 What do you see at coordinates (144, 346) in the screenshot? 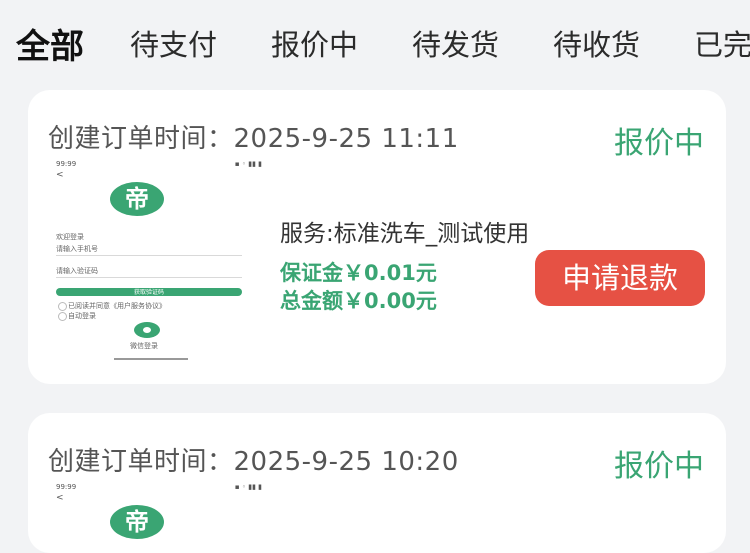
I see `thumb-wechat-login: 微信登录` at bounding box center [144, 346].